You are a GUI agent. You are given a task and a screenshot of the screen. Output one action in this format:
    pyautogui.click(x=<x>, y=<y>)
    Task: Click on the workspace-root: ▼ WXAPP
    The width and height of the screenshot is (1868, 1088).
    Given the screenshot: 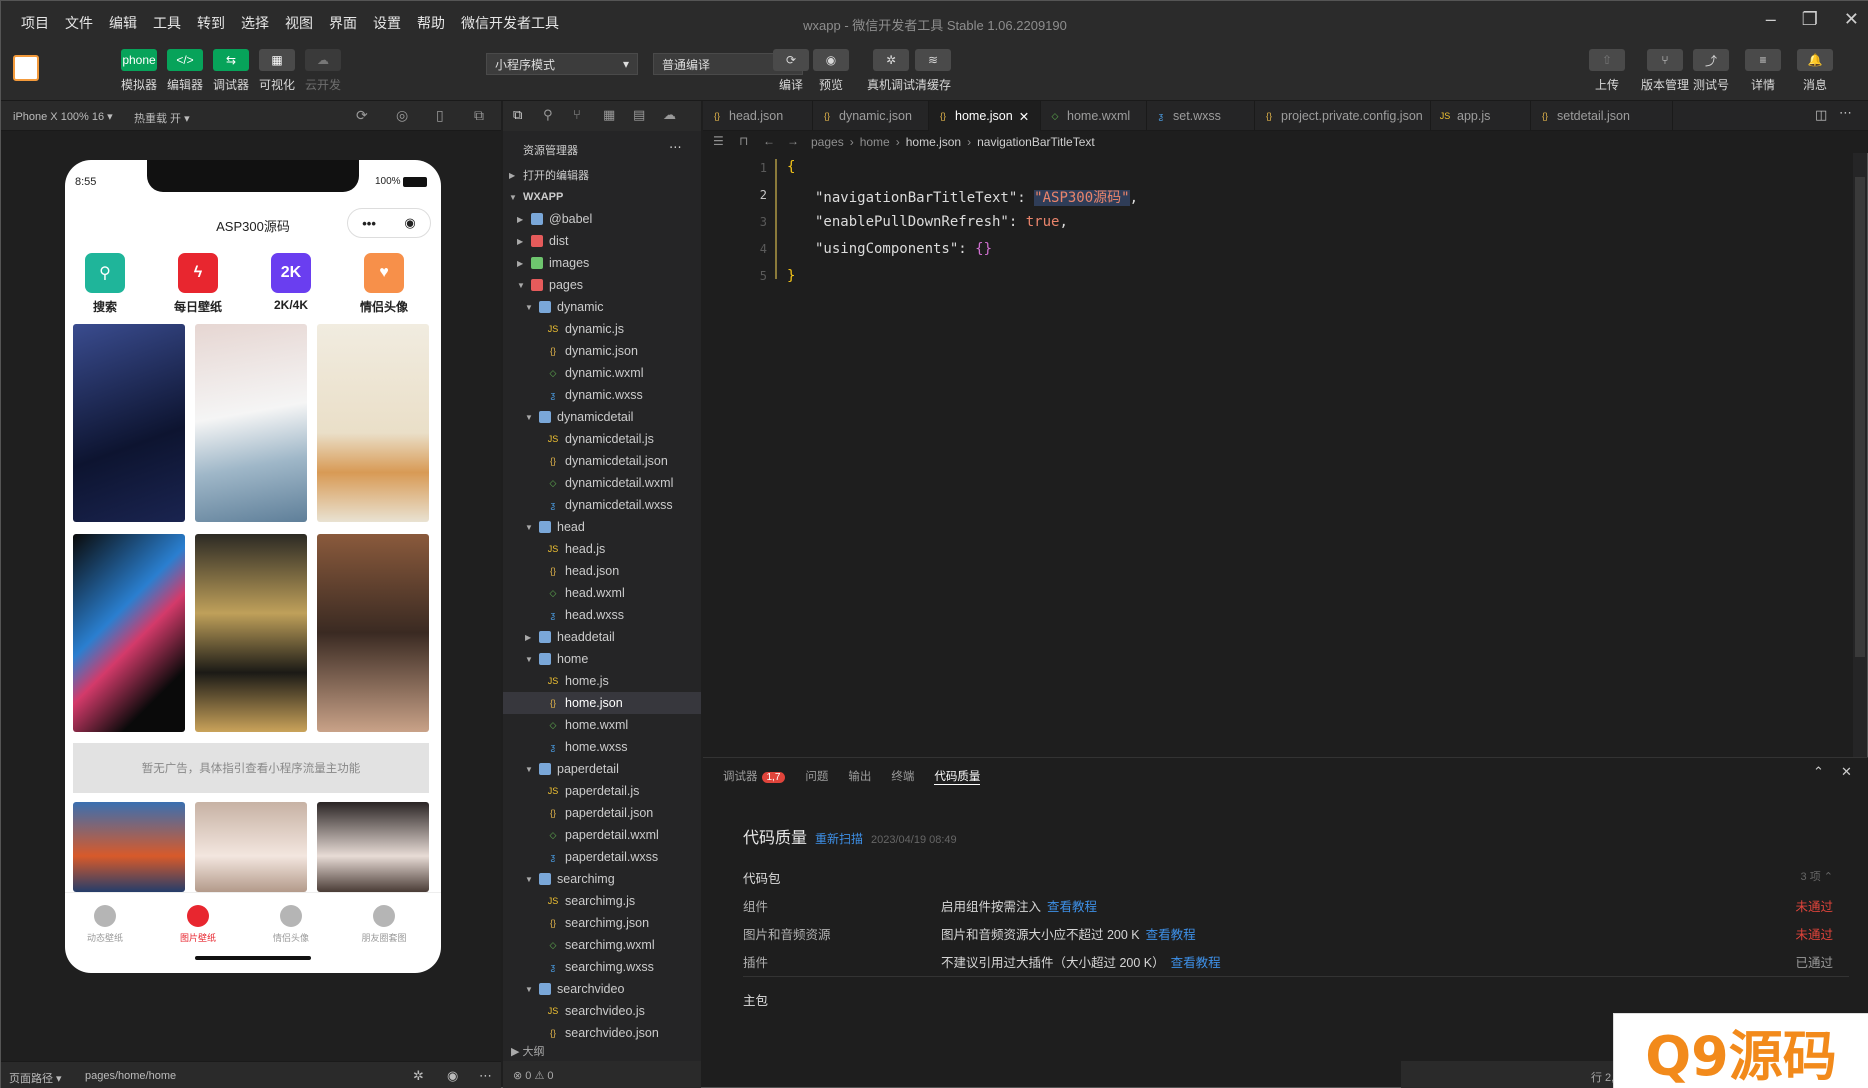 What is the action you would take?
    pyautogui.click(x=602, y=197)
    